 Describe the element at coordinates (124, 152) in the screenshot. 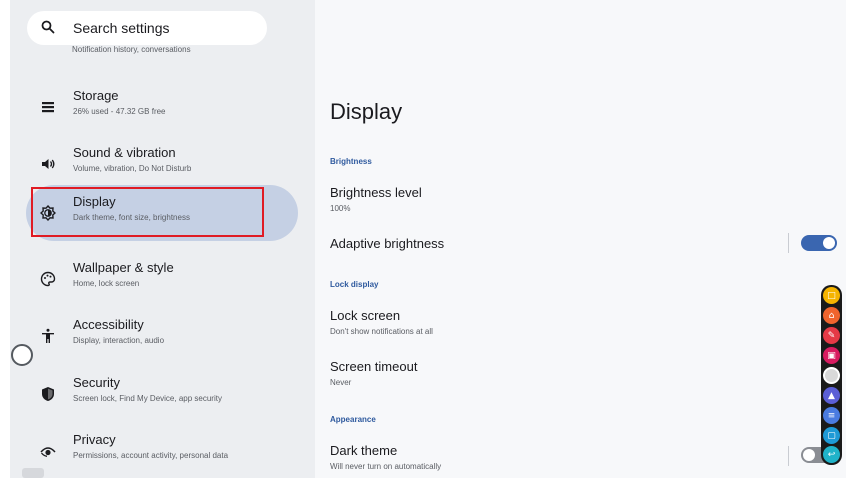

I see `sidebar-item-title: Sound & vibration` at that location.